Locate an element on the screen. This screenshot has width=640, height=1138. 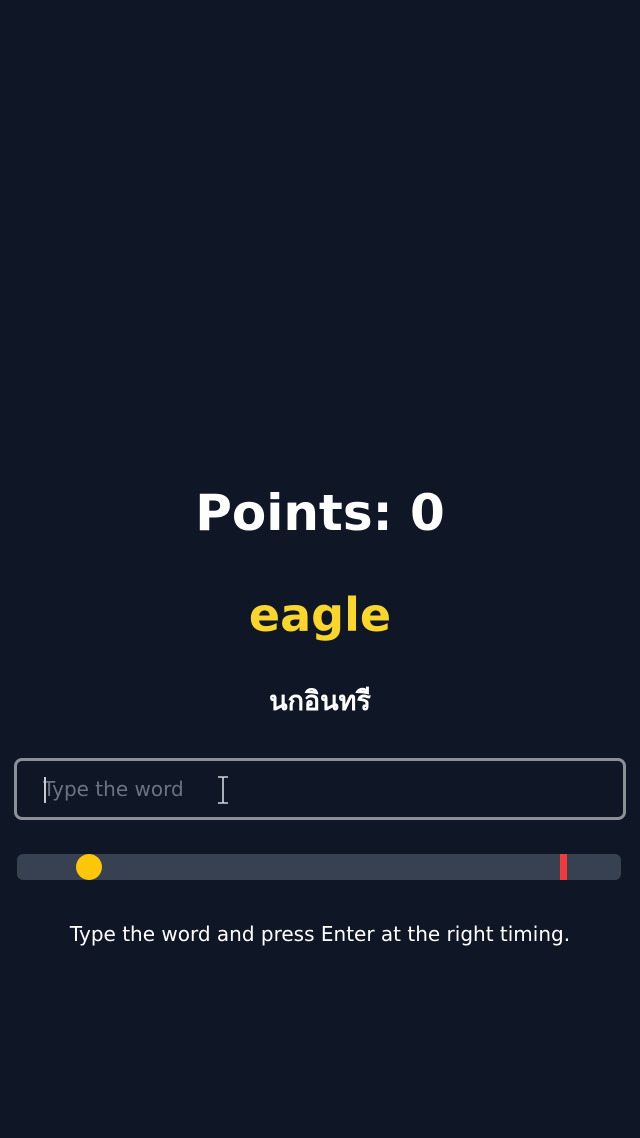
text-cursor-icon is located at coordinates (223, 790).